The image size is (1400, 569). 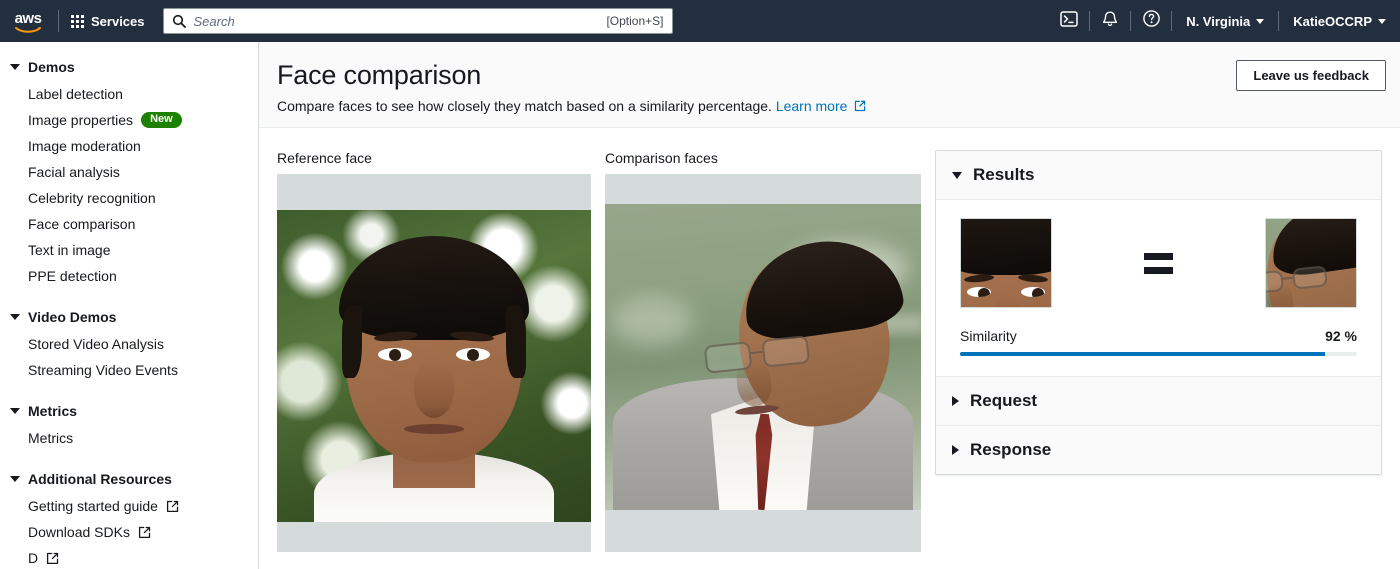 What do you see at coordinates (1218, 21) in the screenshot?
I see `region-label: N. Virginia` at bounding box center [1218, 21].